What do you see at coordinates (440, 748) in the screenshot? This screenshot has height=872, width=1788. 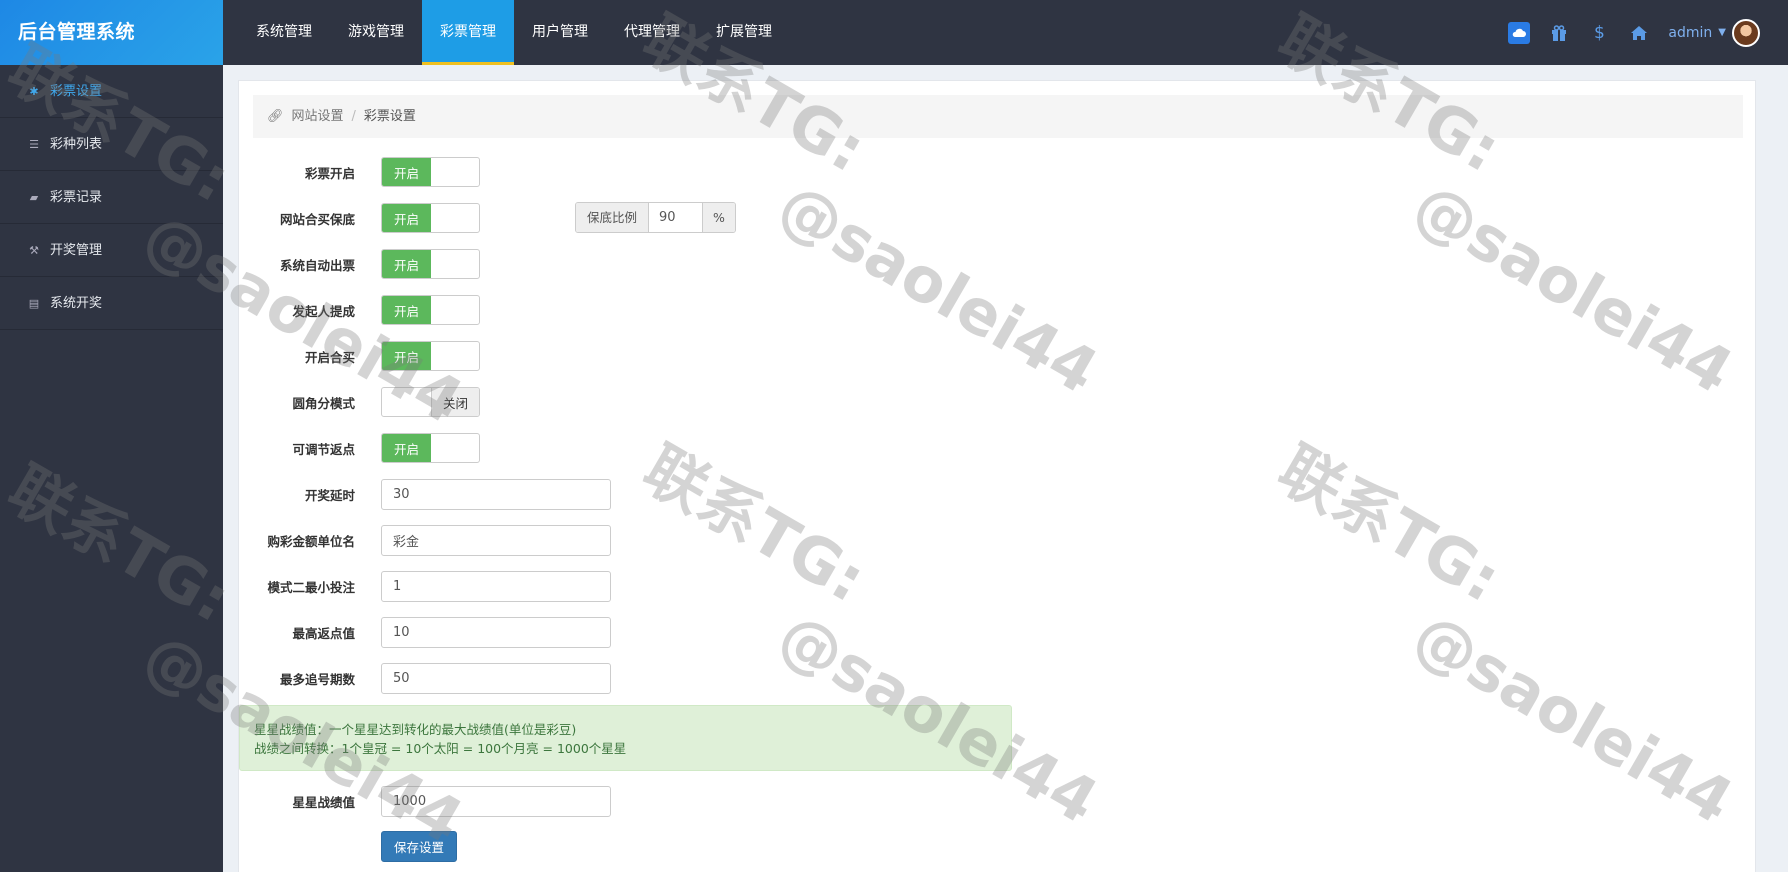 I see `alert-line: 战绩之间转换：1个皇冠 = 10个太阳 = 100个月亮 = 1000个星星` at bounding box center [440, 748].